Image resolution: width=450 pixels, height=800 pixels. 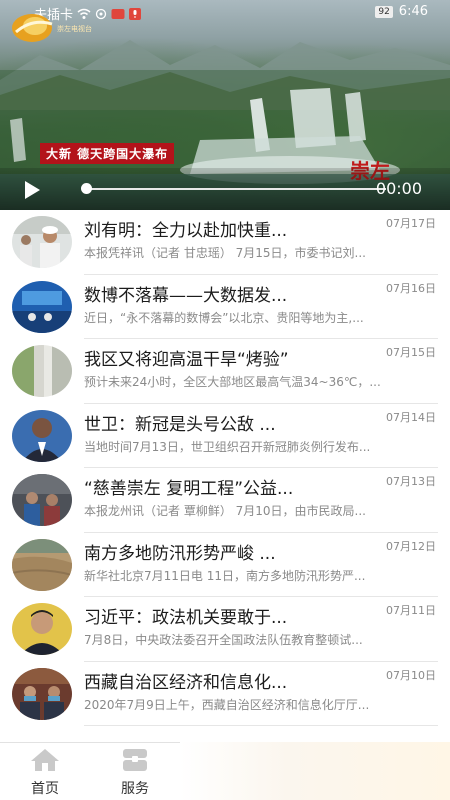 What do you see at coordinates (225, 12) in the screenshot?
I see `status-bar: 未插卡 92 6:46` at bounding box center [225, 12].